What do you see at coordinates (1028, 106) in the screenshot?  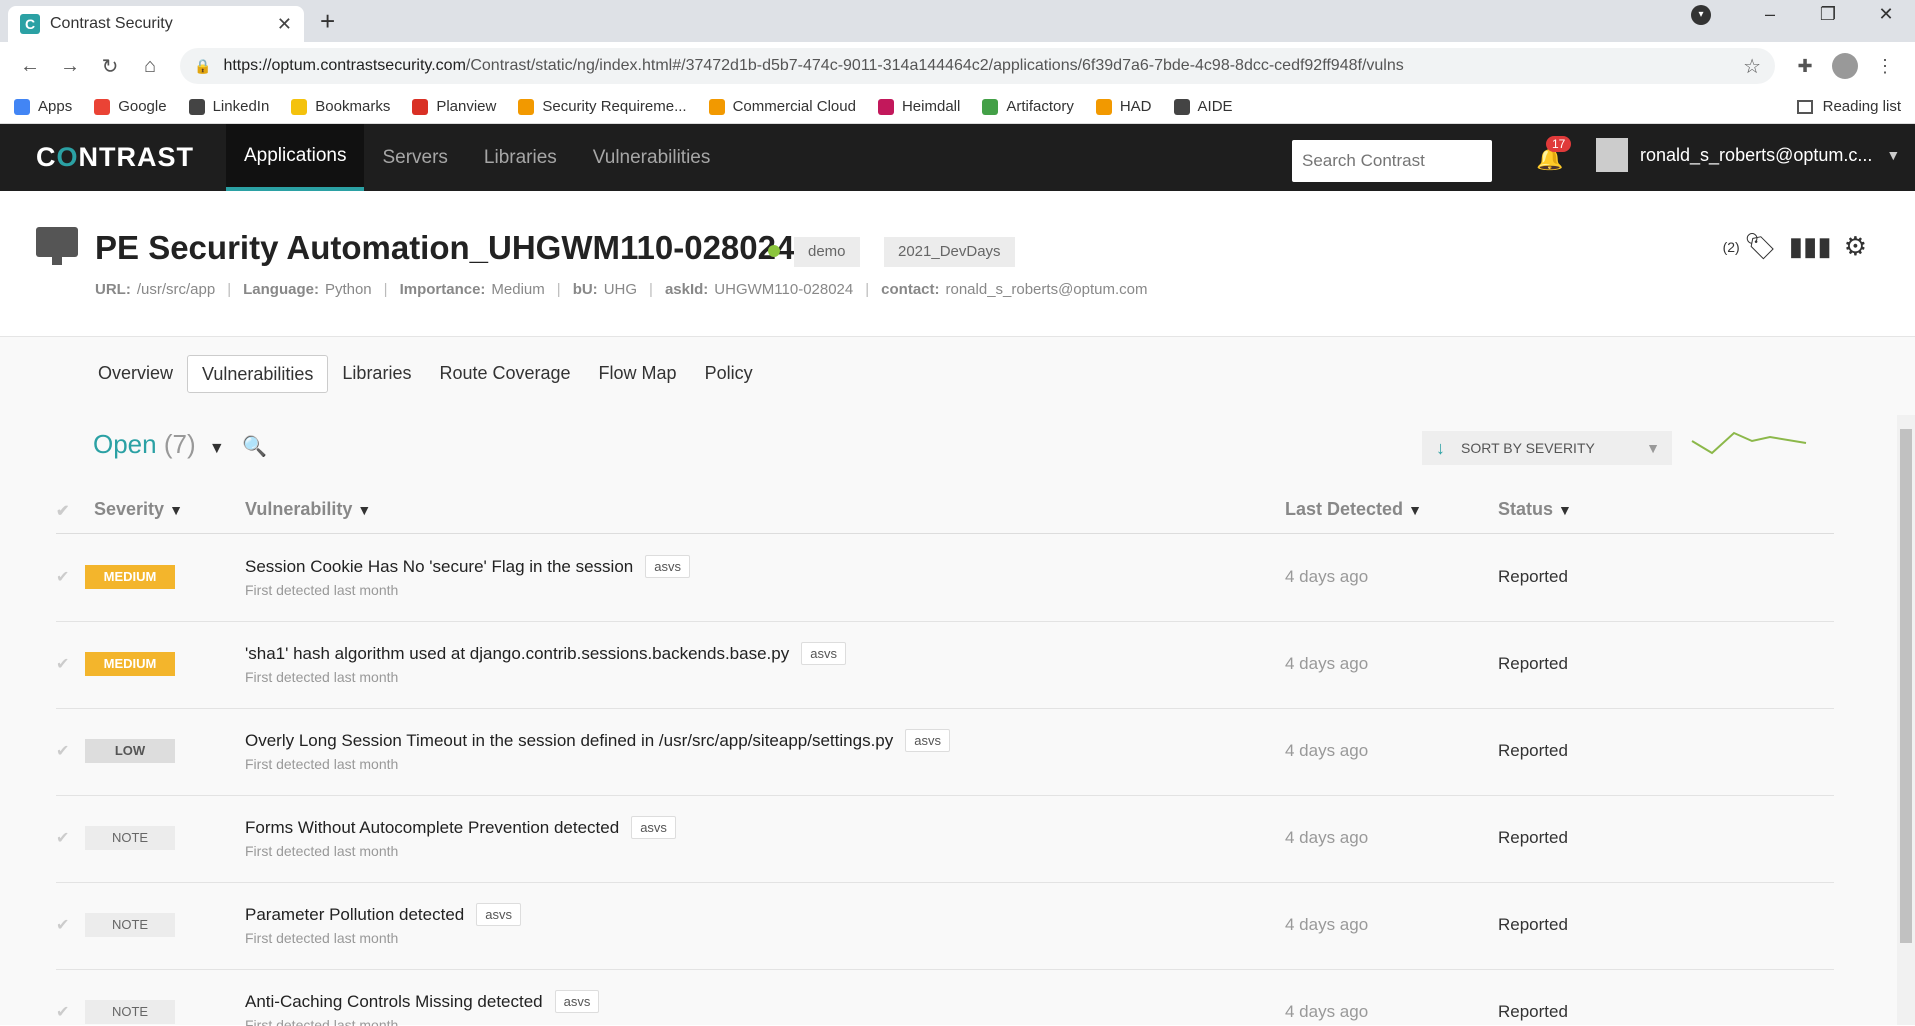 I see `bookmark-item: Artifactory` at bounding box center [1028, 106].